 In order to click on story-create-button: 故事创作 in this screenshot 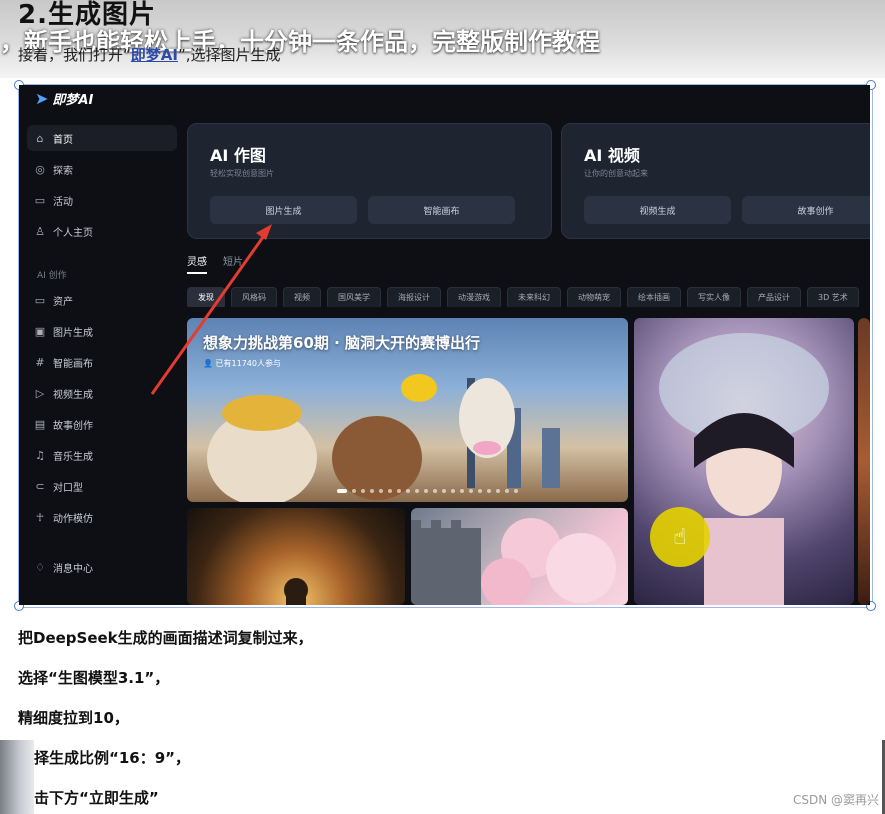, I will do `click(806, 210)`.